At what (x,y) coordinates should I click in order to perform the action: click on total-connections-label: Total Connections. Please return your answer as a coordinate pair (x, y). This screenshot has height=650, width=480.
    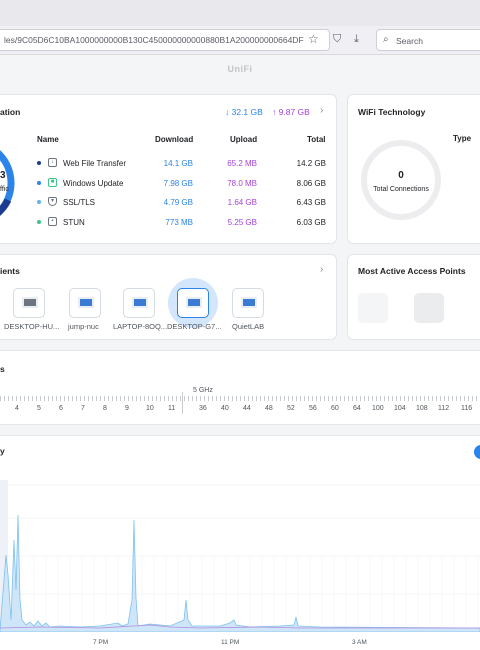
    Looking at the image, I should click on (401, 189).